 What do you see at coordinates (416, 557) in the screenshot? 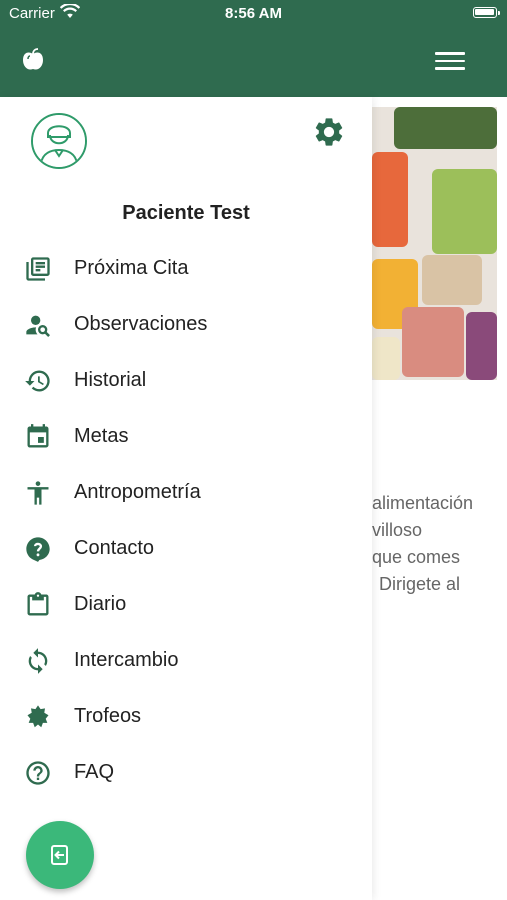
I see `background-text-line: que comes` at bounding box center [416, 557].